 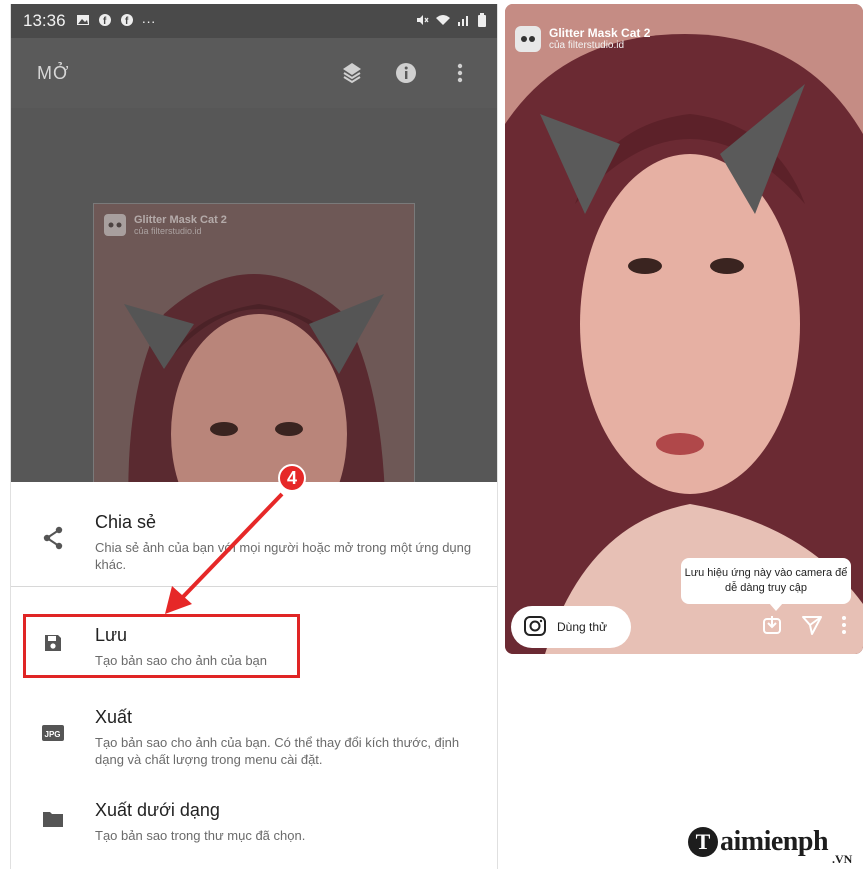 I want to click on filter-avatar-icon, so click(x=528, y=39).